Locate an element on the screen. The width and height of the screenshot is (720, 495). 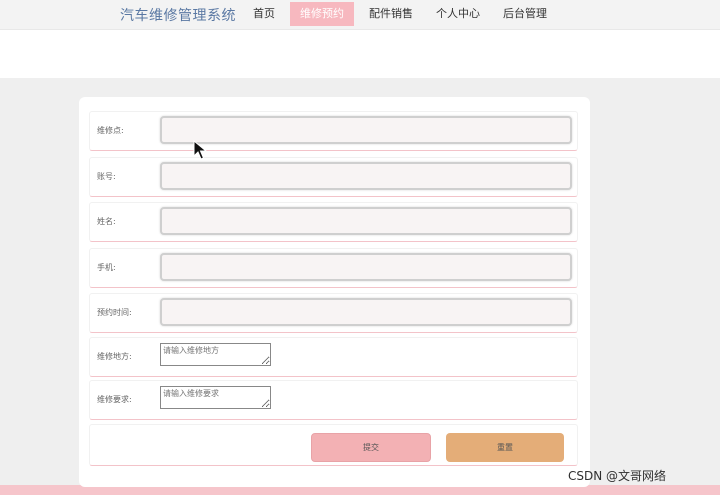
form-row-repair-station: 维修点: is located at coordinates (333, 131).